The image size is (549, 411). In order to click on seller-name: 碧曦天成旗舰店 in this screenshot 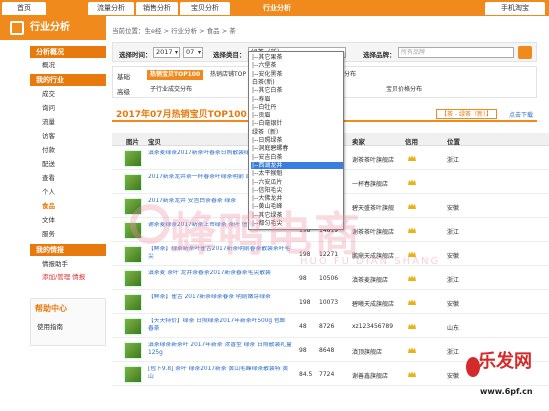, I will do `click(373, 303)`.